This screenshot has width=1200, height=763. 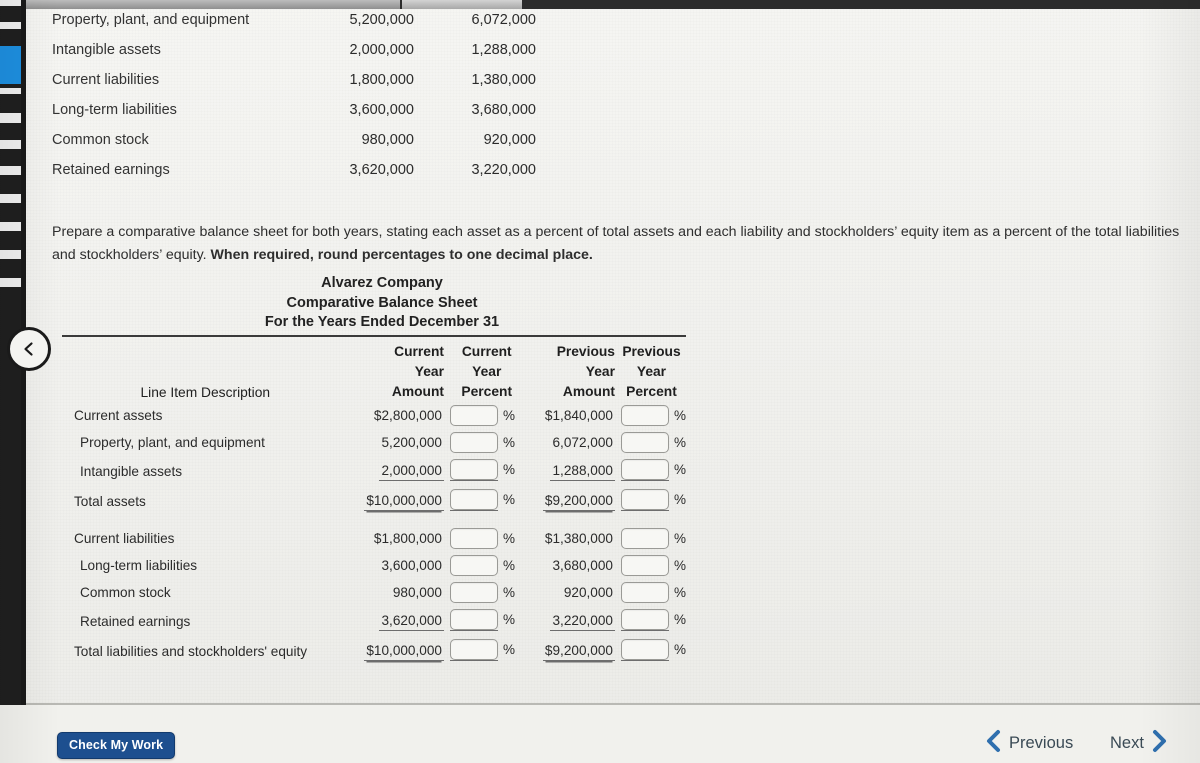 I want to click on row-previous-year-amount: 1,288,000, so click(x=572, y=471).